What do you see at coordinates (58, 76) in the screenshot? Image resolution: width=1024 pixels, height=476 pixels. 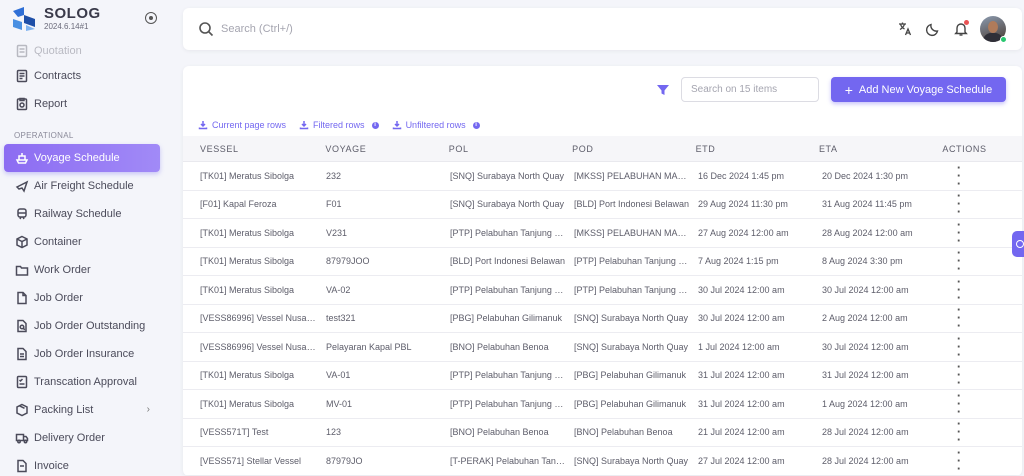 I see `sidebar-item-label: Contracts` at bounding box center [58, 76].